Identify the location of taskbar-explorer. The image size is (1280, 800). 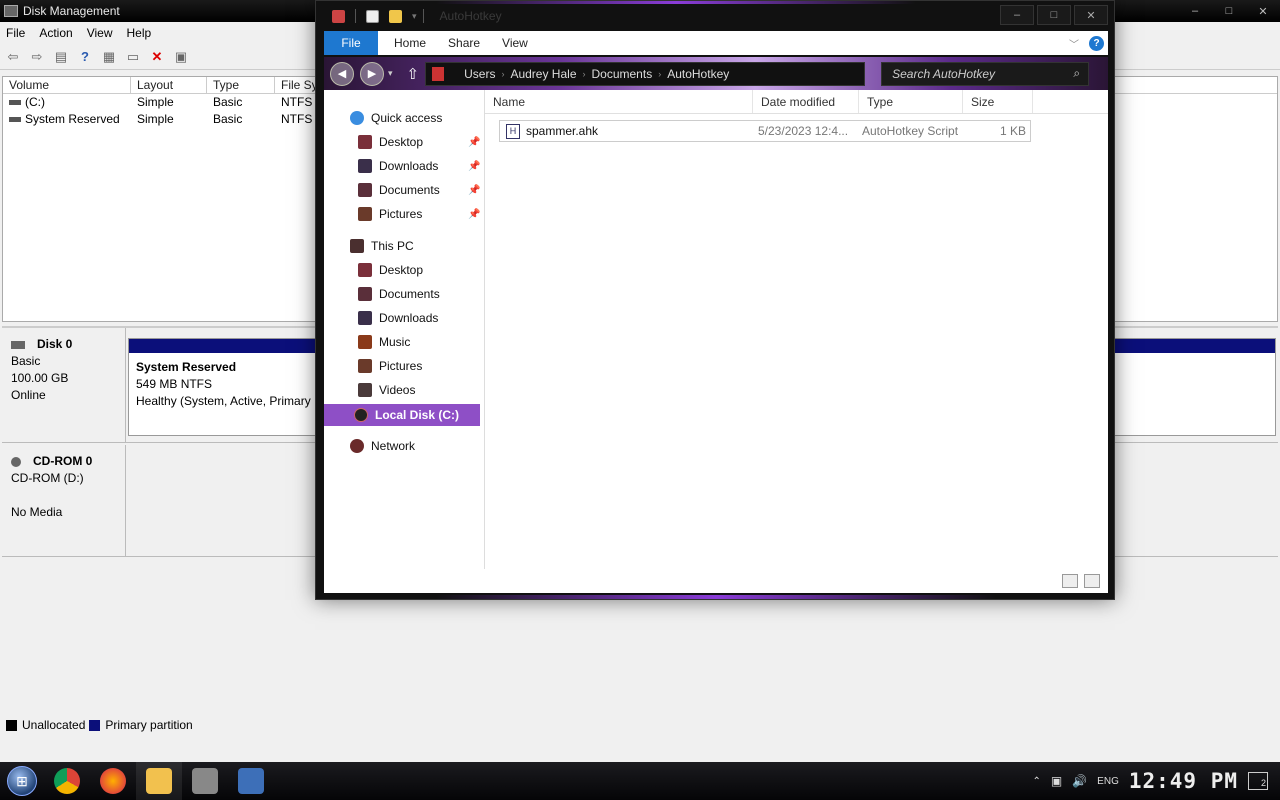
(159, 781).